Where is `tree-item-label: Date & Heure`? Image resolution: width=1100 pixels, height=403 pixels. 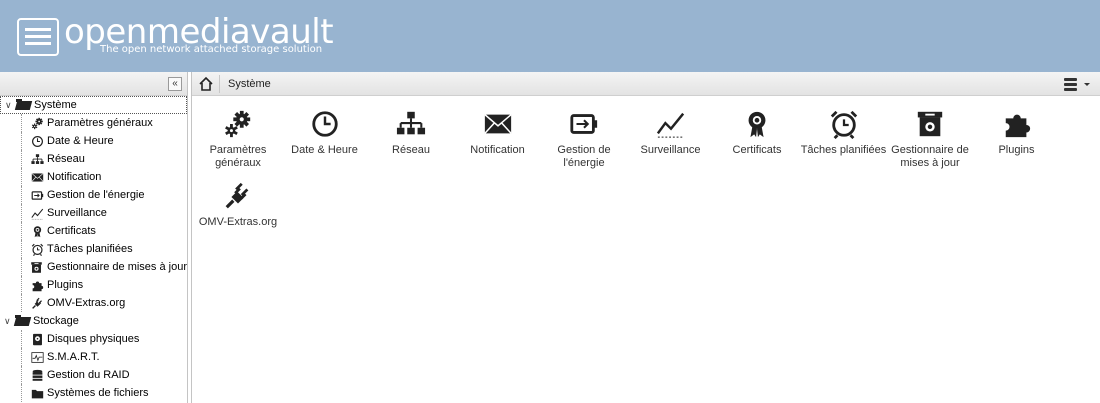 tree-item-label: Date & Heure is located at coordinates (80, 141).